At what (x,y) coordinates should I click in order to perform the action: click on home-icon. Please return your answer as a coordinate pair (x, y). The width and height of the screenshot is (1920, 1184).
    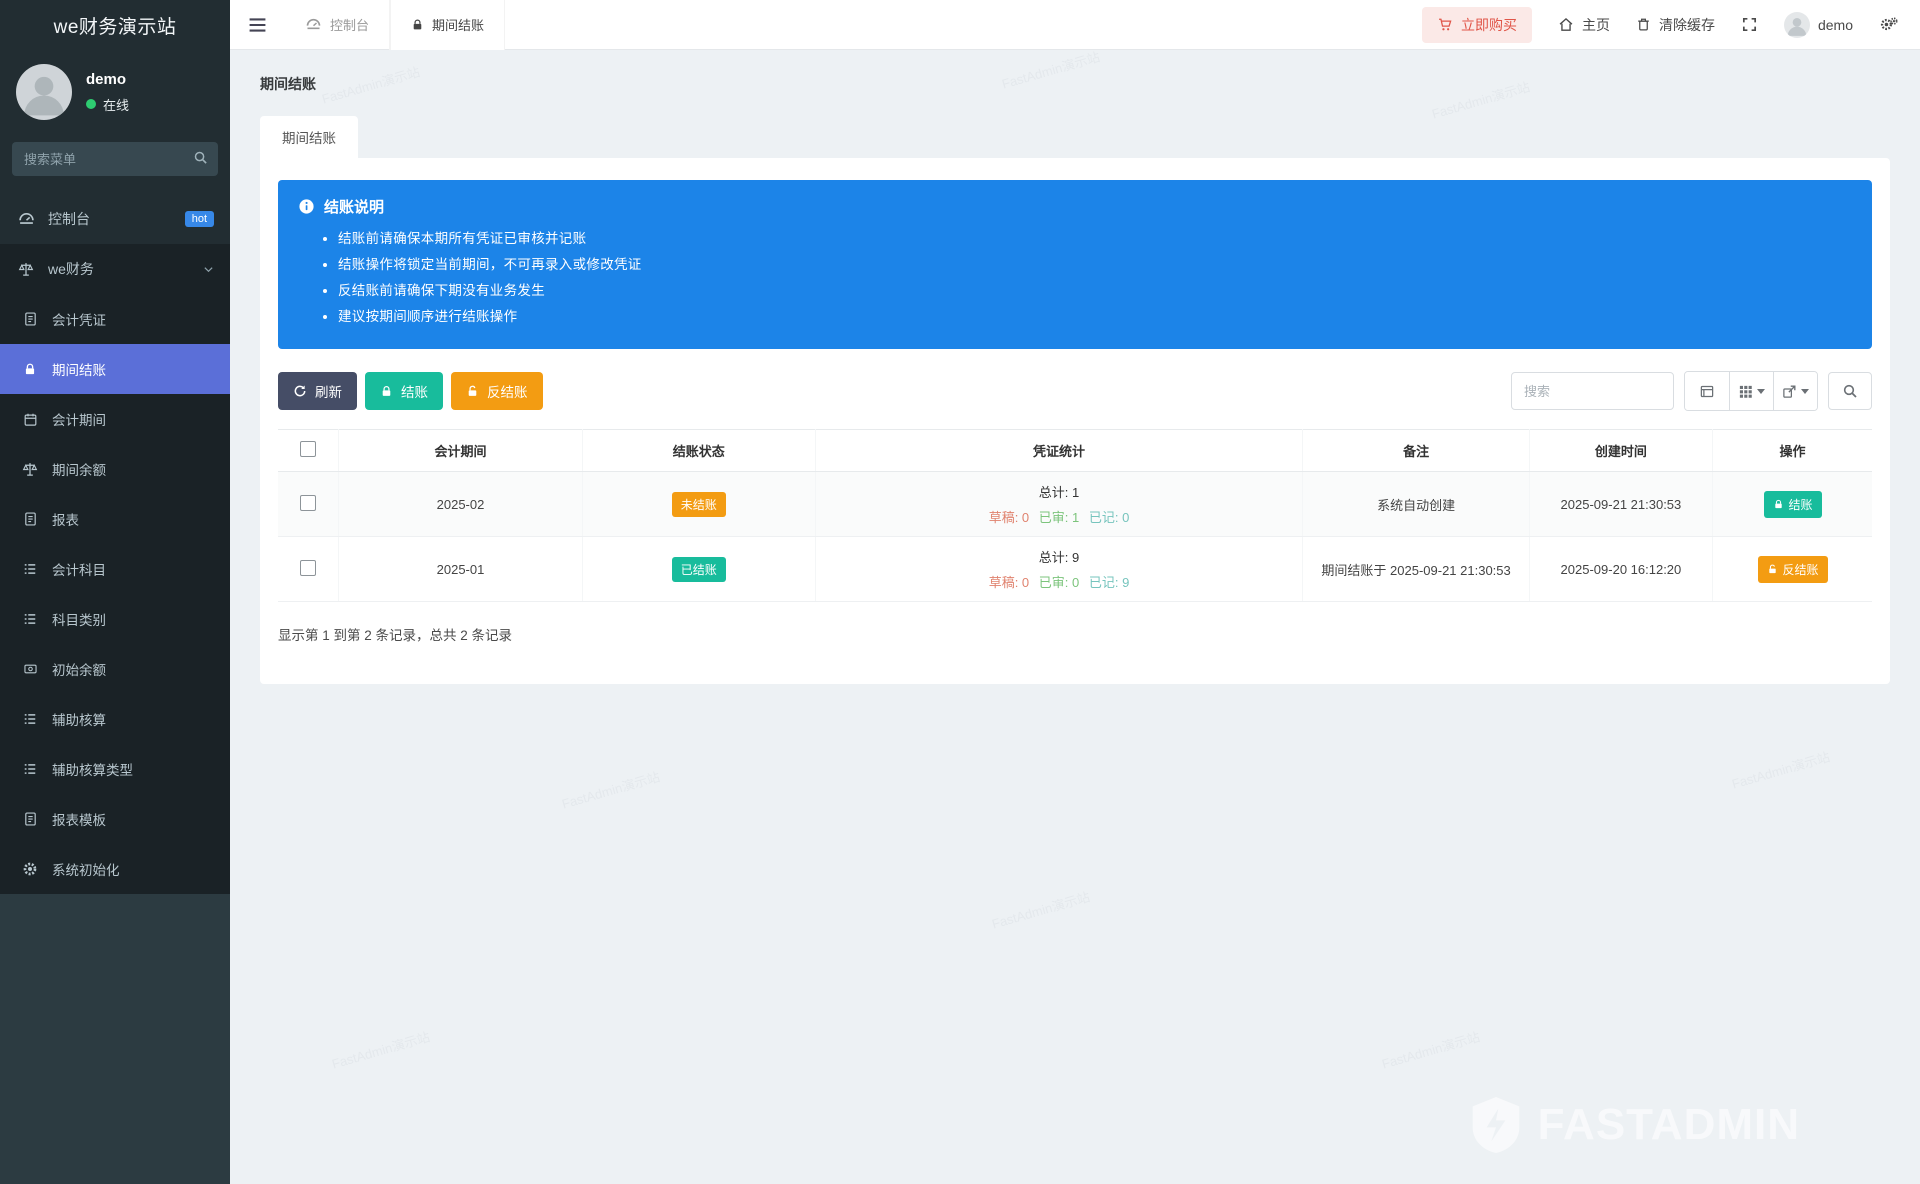
    Looking at the image, I should click on (1566, 24).